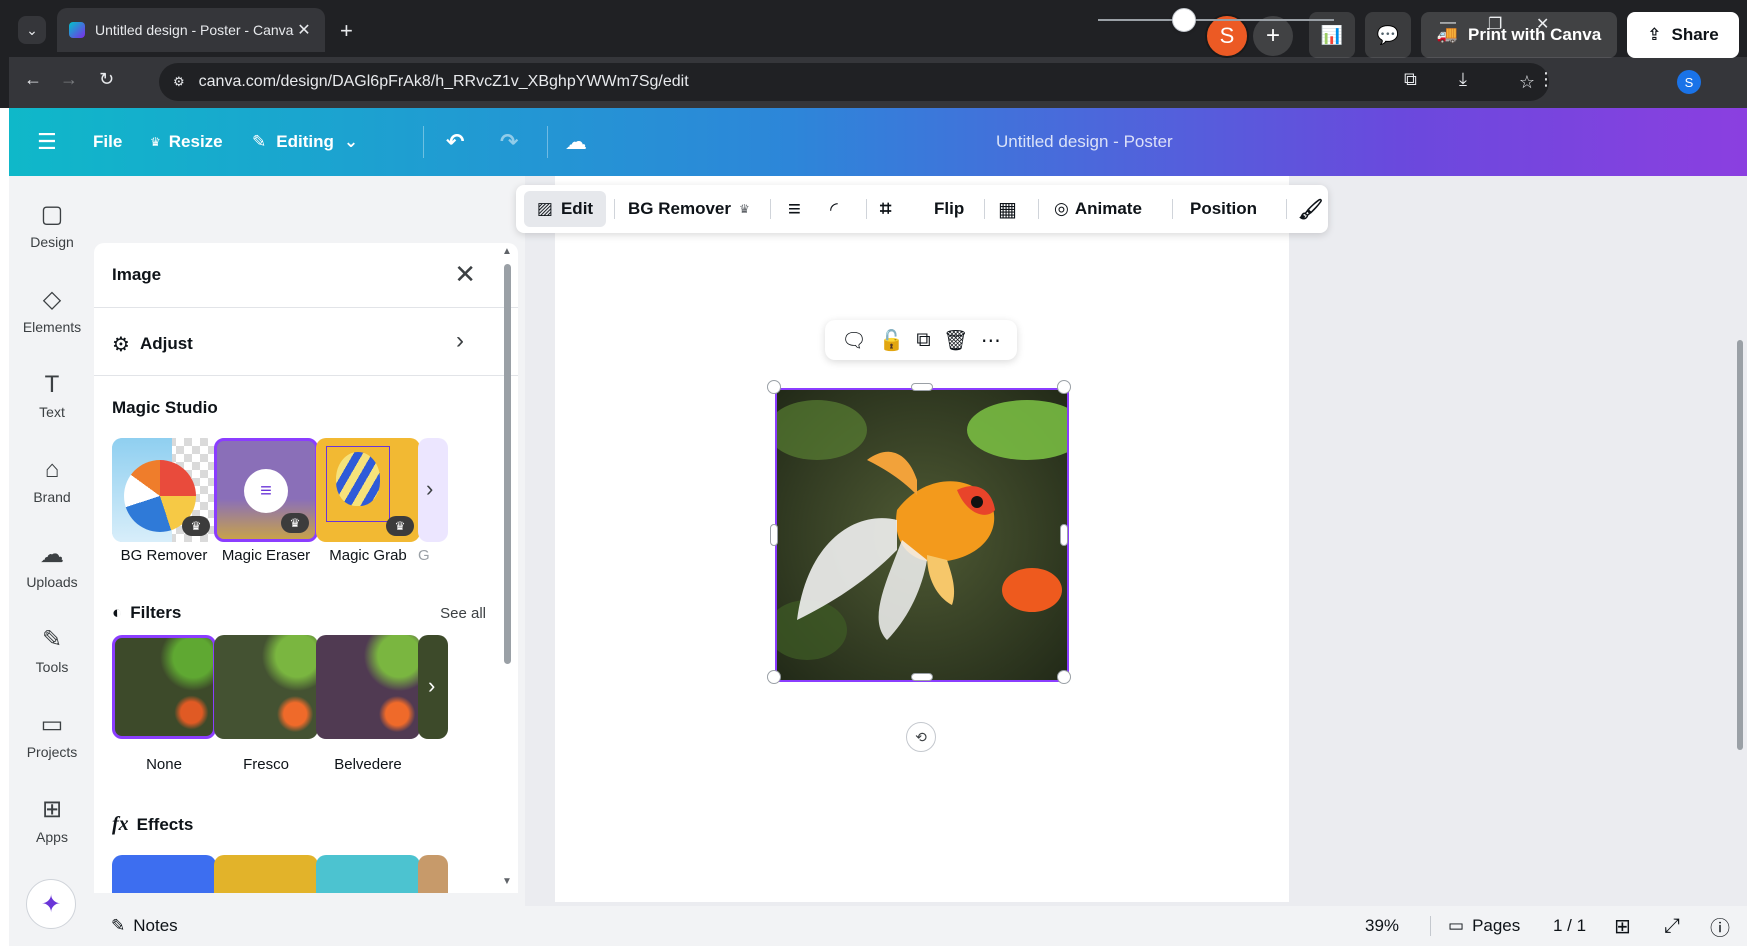 The width and height of the screenshot is (1747, 946). I want to click on see-all-link: See all, so click(463, 613).